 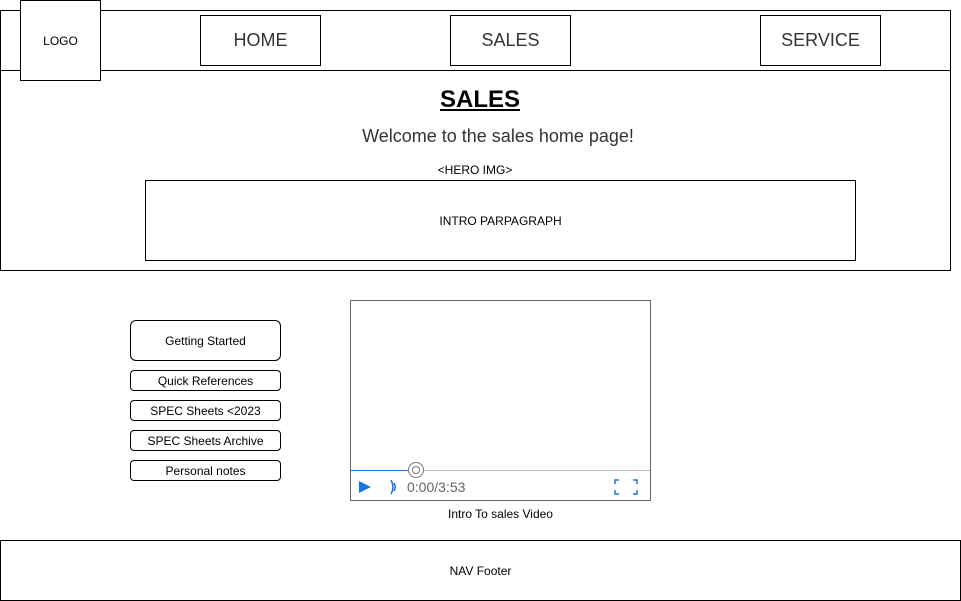 What do you see at coordinates (500, 400) in the screenshot?
I see `video-player: 0:00/3:53` at bounding box center [500, 400].